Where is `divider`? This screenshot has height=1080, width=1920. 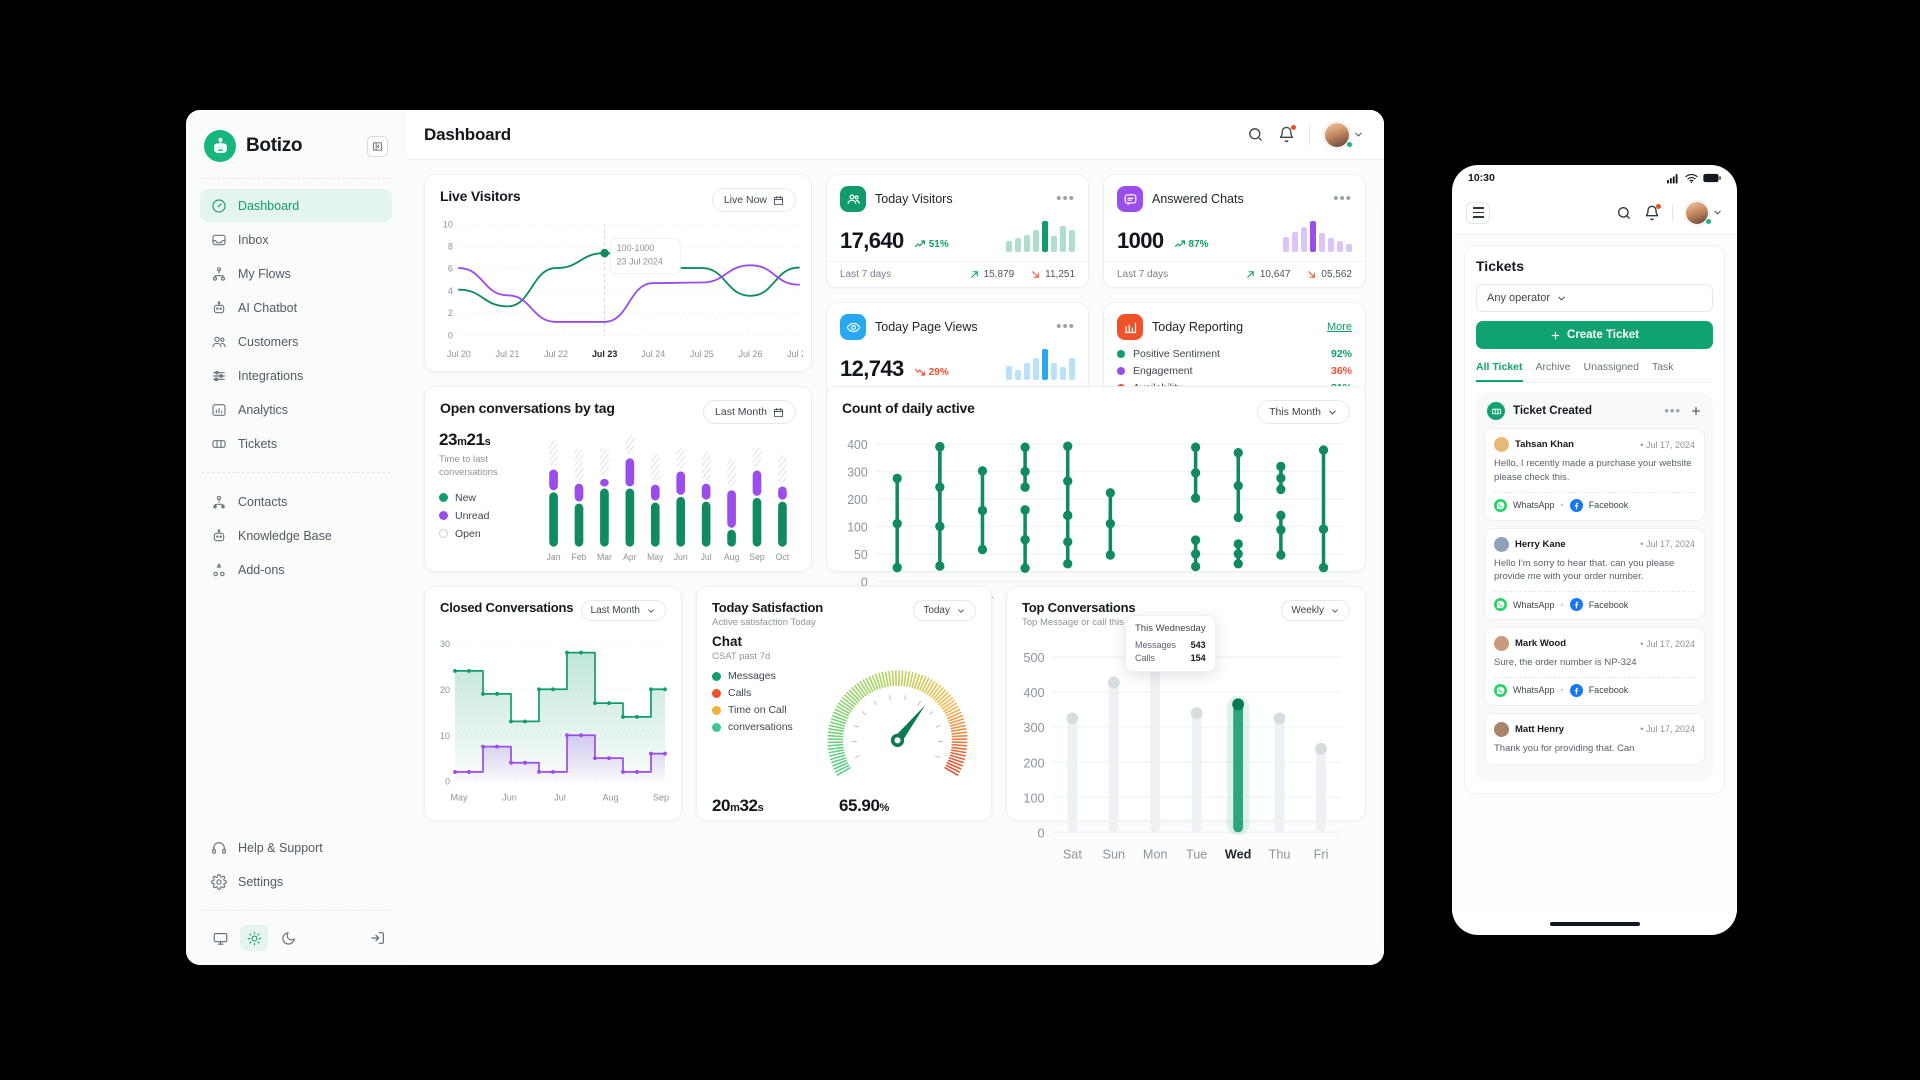
divider is located at coordinates (1309, 134).